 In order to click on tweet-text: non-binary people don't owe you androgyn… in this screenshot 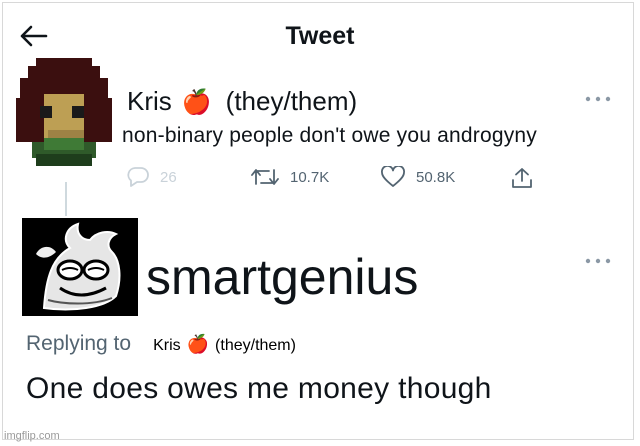, I will do `click(329, 135)`.